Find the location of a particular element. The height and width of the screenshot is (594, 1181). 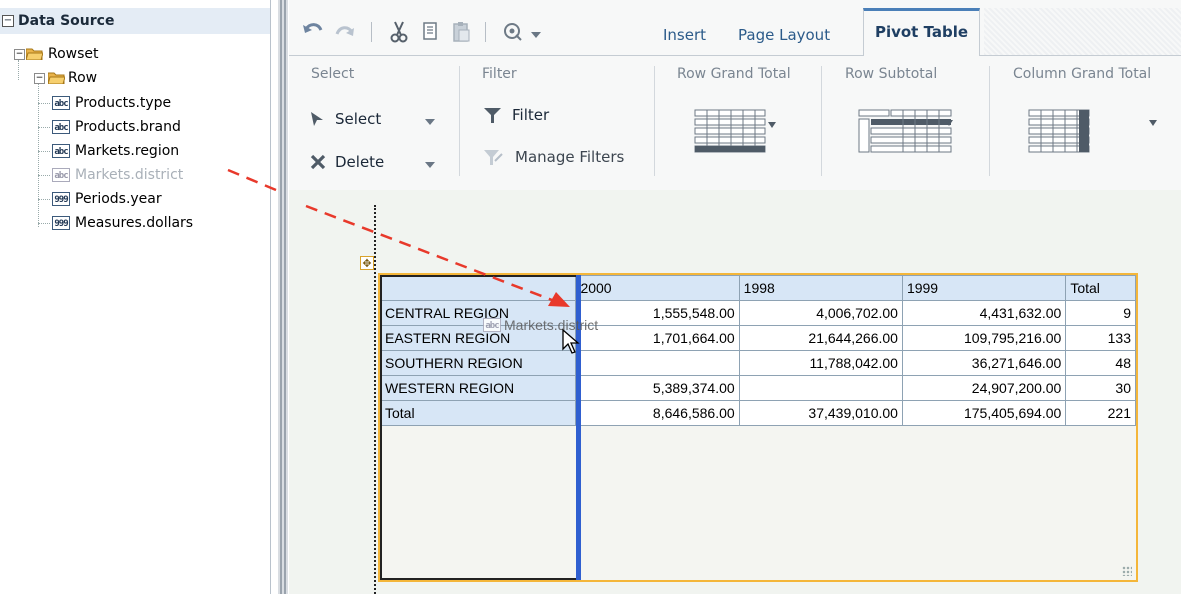

pivot-value-cell: 5,389,374.00 is located at coordinates (657, 388).